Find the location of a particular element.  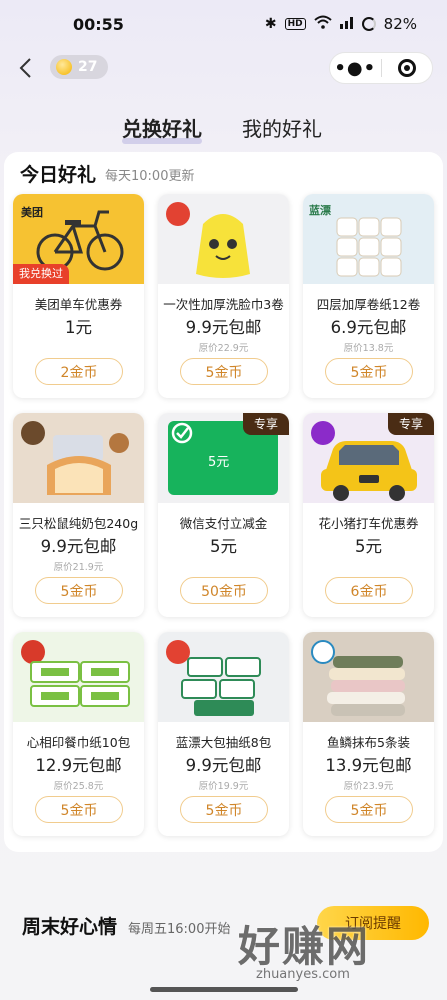

cloth-stack-icon is located at coordinates (366, 686).